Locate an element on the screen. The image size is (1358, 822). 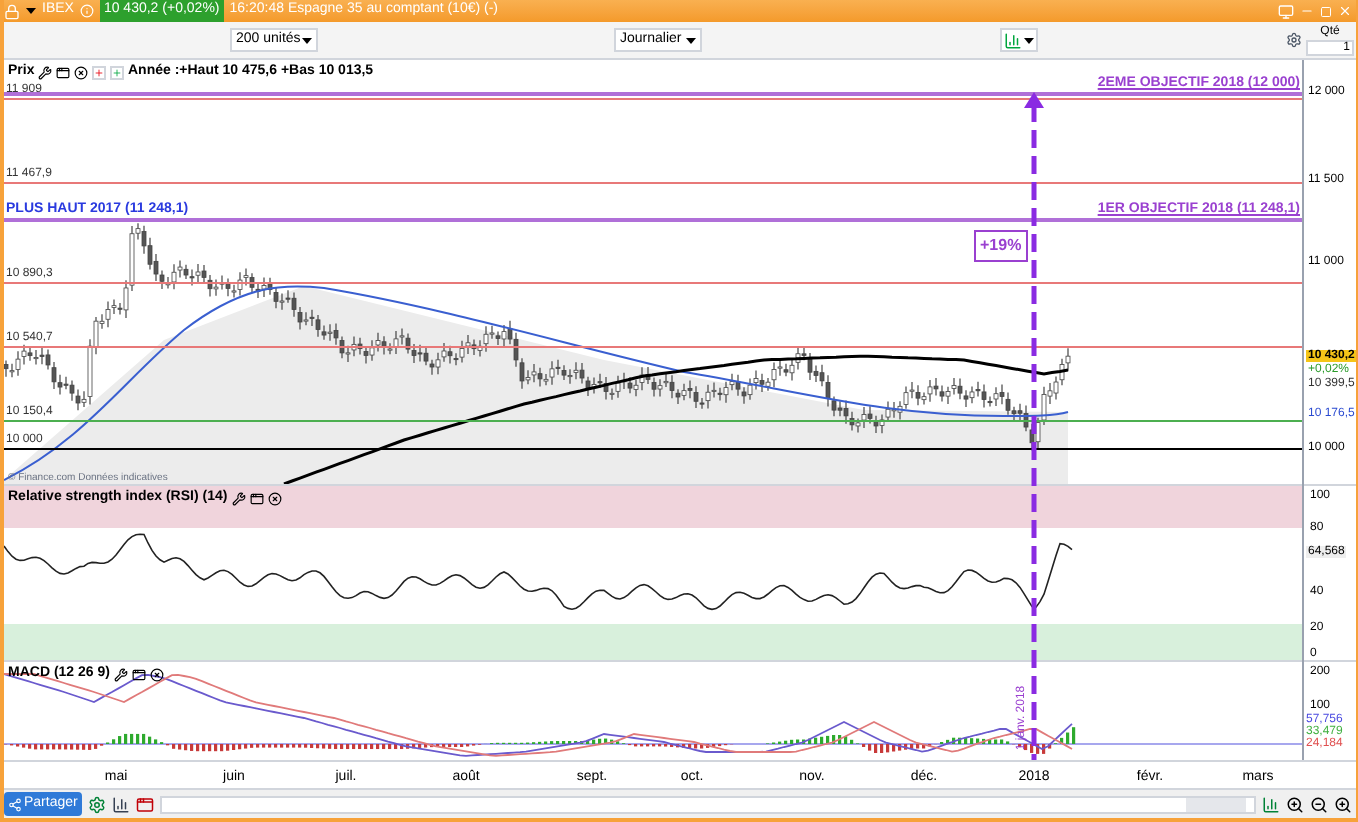
gain-label: +19% is located at coordinates (1001, 246).